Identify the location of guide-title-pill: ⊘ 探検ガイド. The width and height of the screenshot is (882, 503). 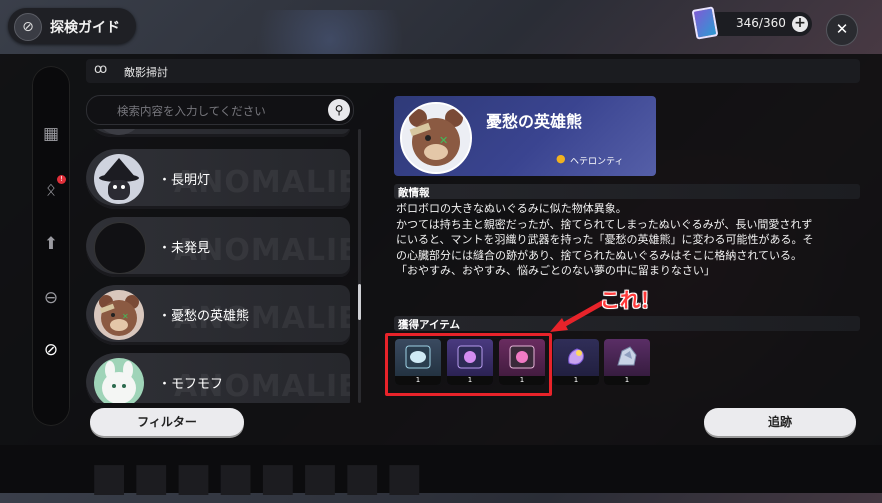
(72, 26).